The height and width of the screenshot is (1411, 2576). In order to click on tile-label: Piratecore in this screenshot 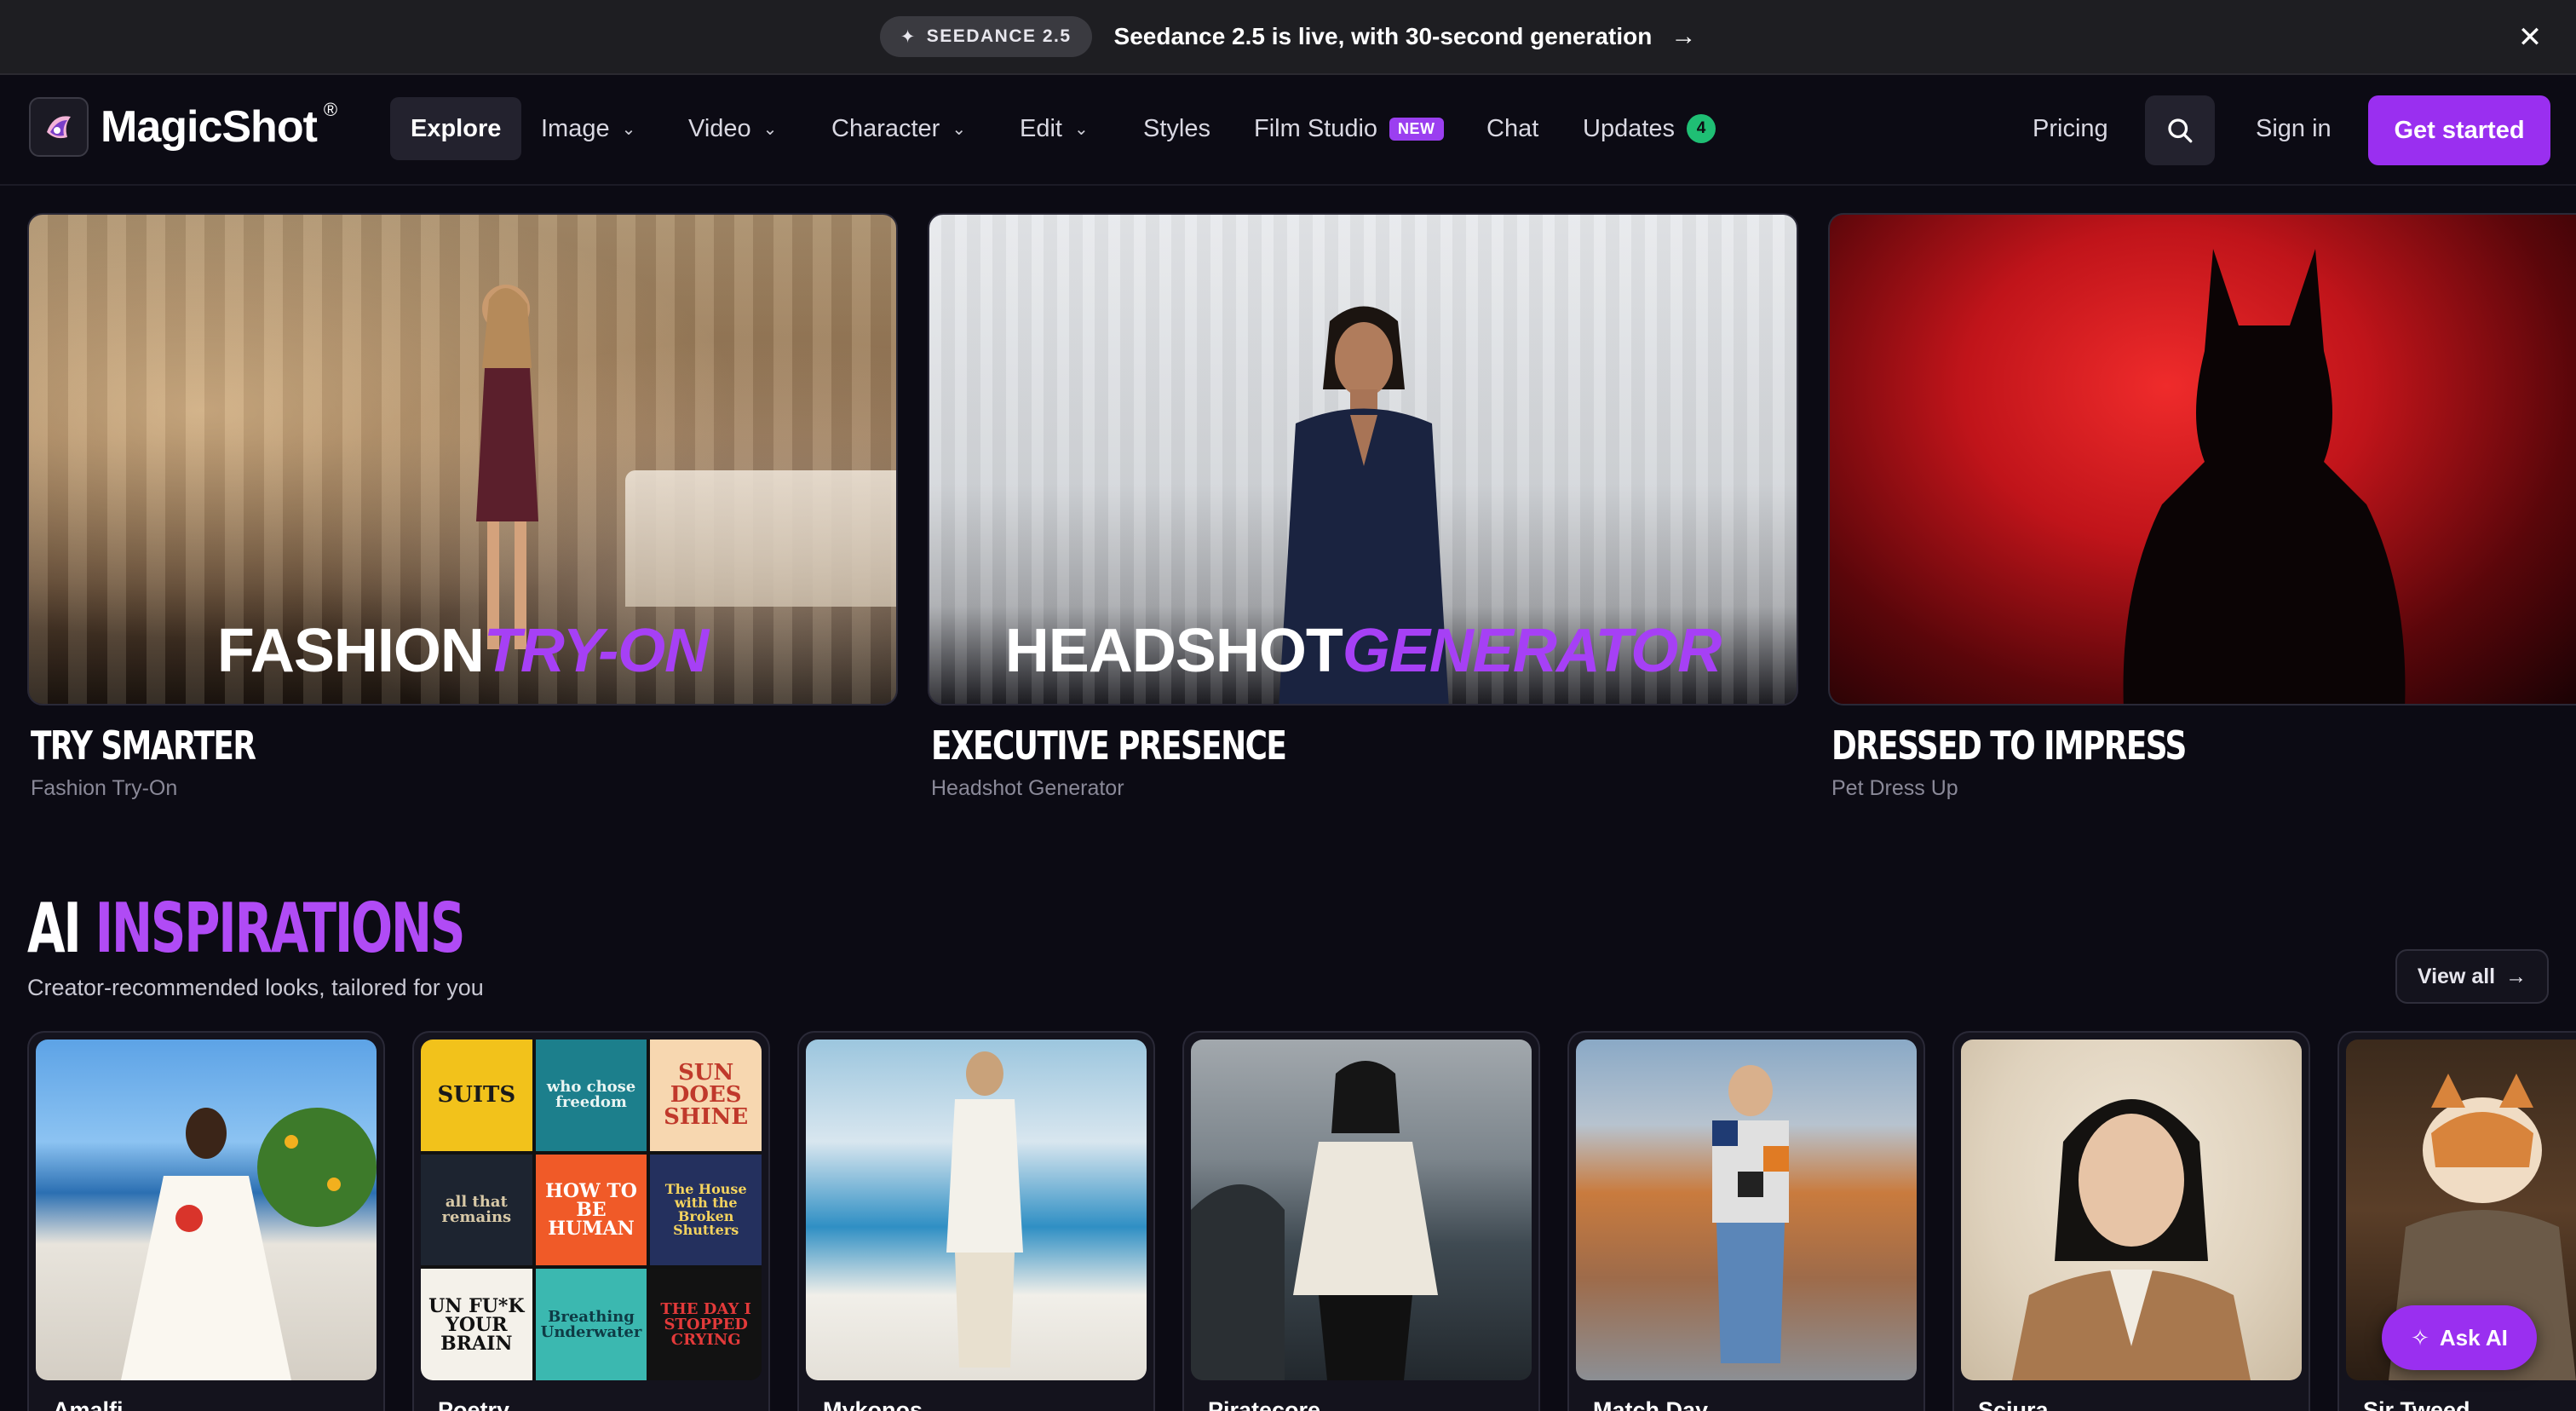, I will do `click(1264, 1404)`.